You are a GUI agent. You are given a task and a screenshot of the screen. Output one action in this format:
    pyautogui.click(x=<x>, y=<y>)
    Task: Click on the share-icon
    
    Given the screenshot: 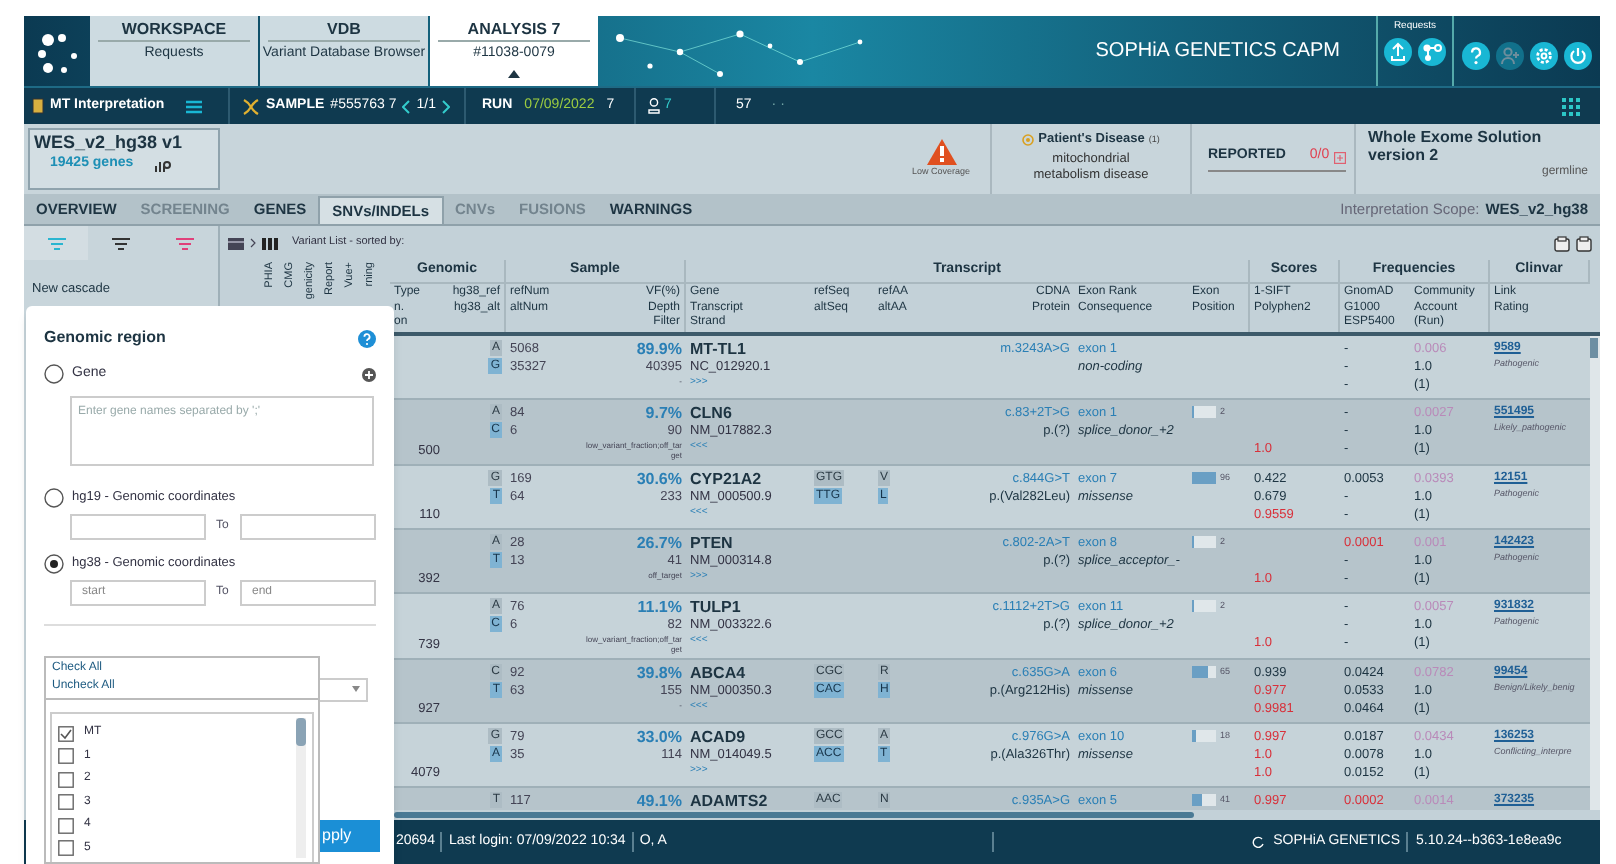 What is the action you would take?
    pyautogui.click(x=1432, y=52)
    